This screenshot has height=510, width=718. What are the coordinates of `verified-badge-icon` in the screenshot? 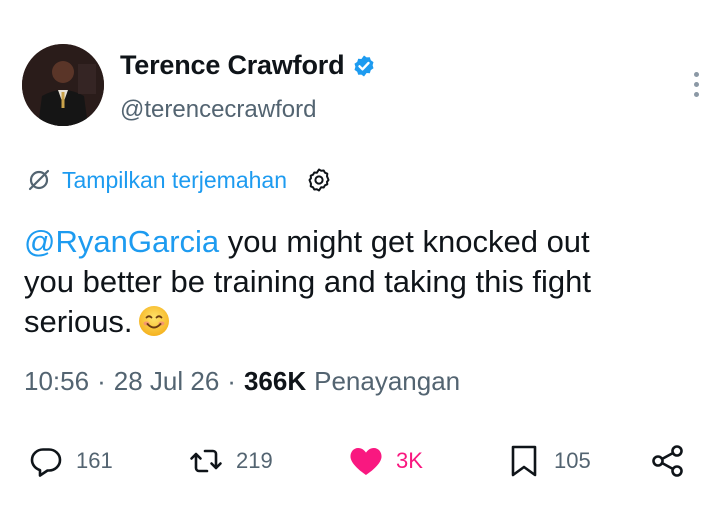 It's located at (364, 65).